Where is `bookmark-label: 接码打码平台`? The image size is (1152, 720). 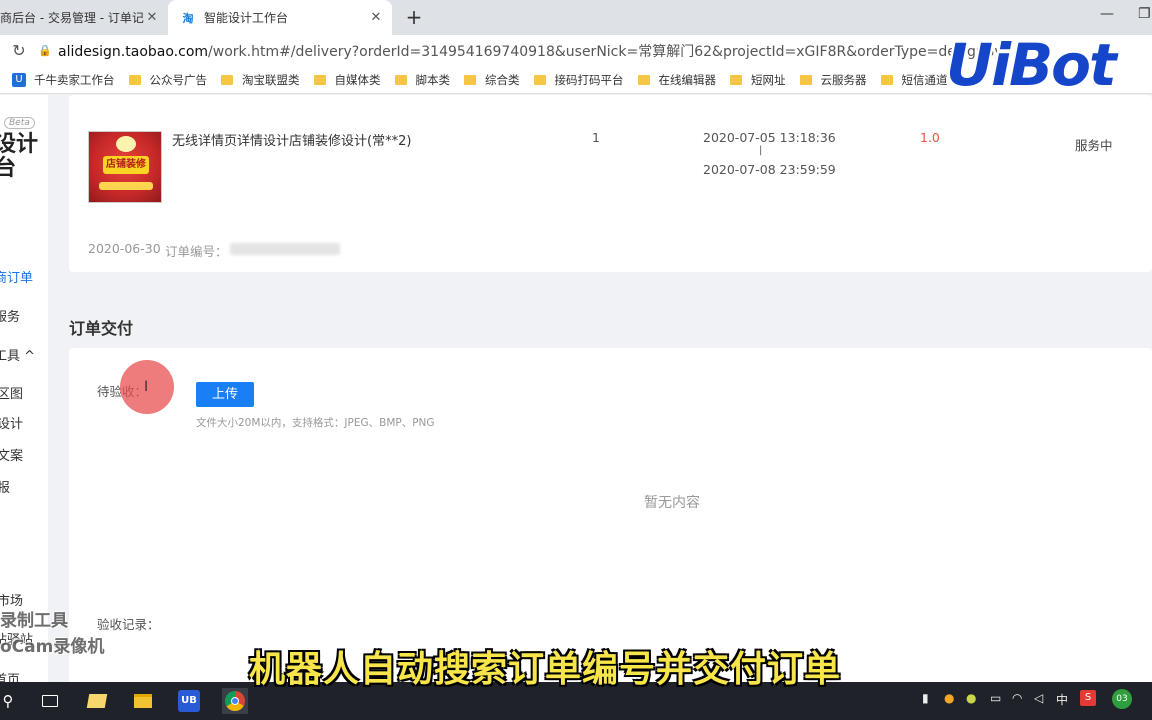 bookmark-label: 接码打码平台 is located at coordinates (589, 79).